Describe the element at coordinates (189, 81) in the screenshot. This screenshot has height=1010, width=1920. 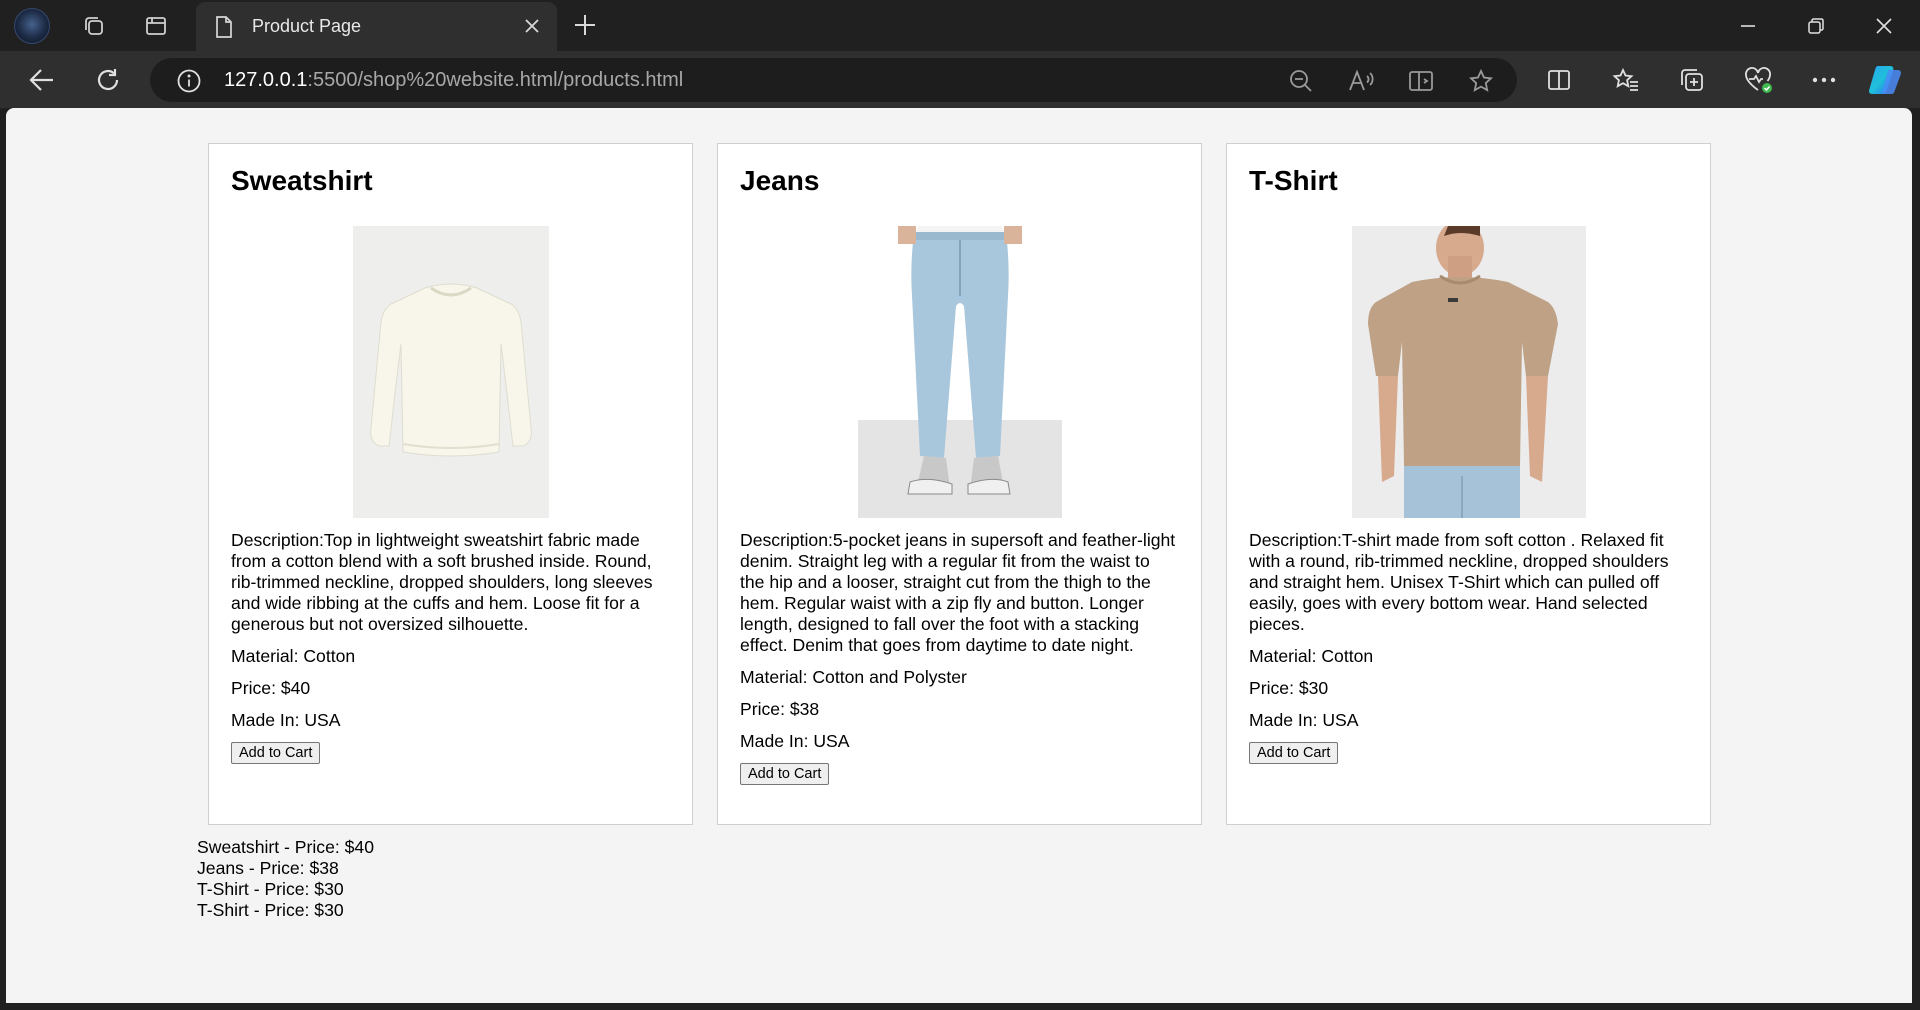
I see `site-info-icon` at that location.